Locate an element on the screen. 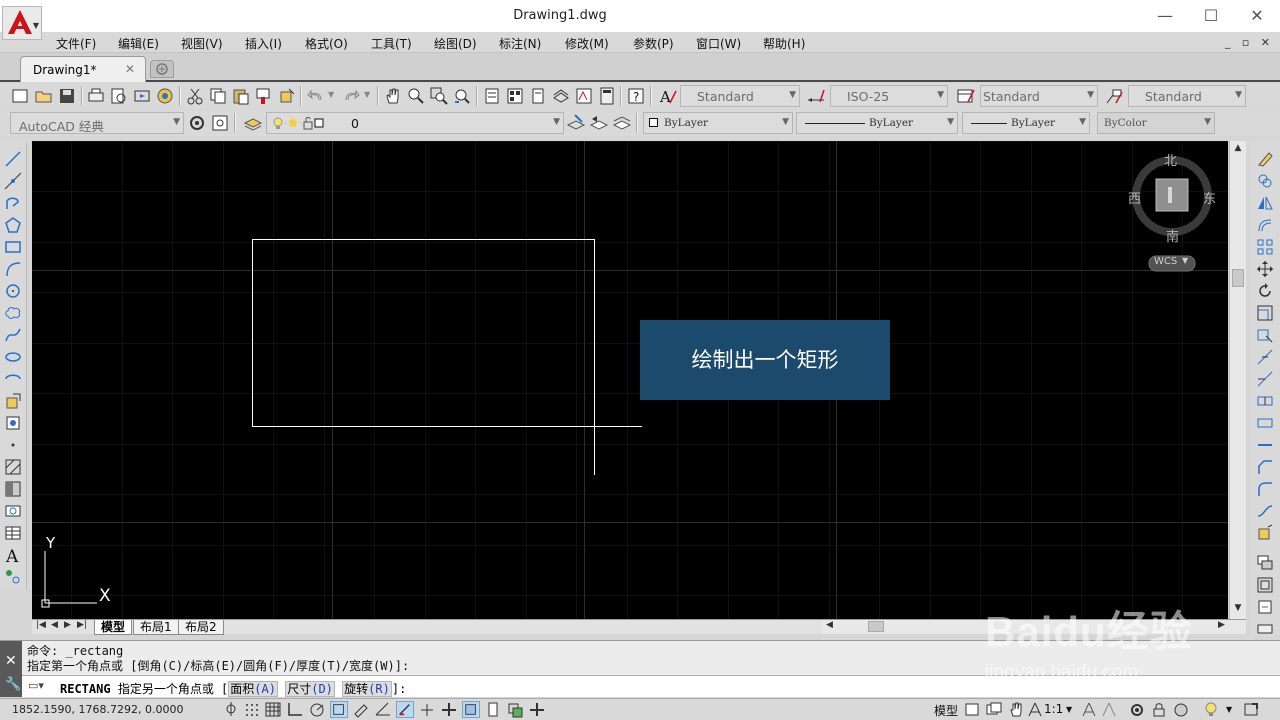 The image size is (1280, 720). undo-dropdown-icon: ▼ is located at coordinates (331, 94).